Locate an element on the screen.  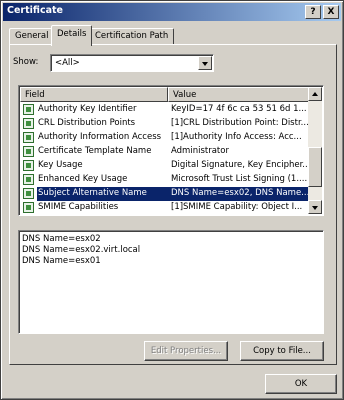
show-label: Show: is located at coordinates (26, 62).